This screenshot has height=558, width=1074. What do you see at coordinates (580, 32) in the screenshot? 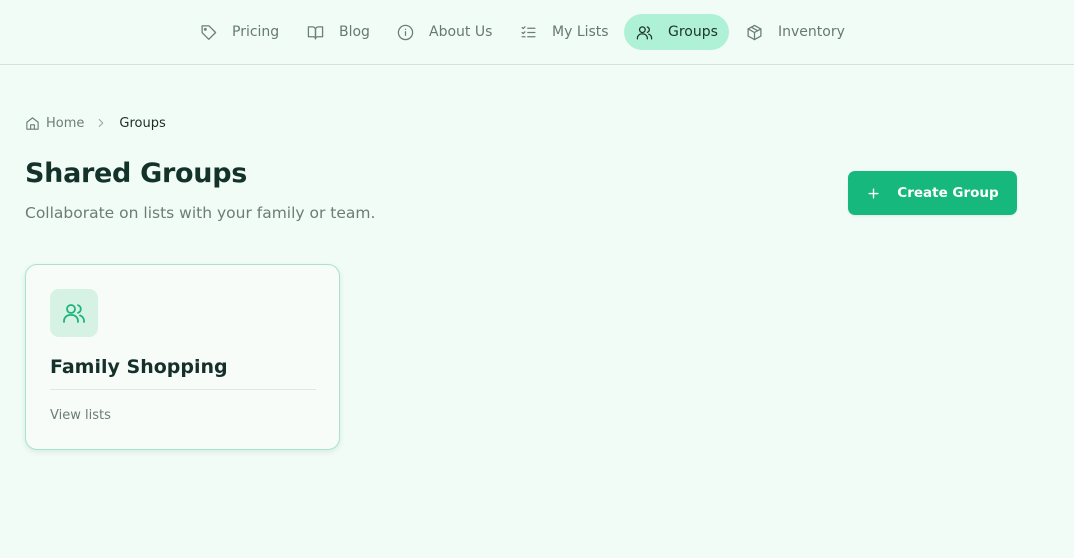
I see `nav-label-my-lists: My Lists` at bounding box center [580, 32].